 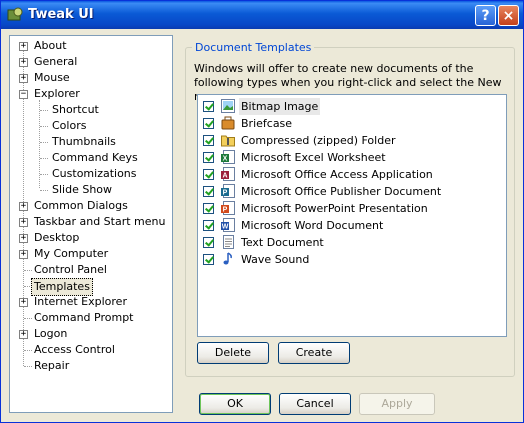 I want to click on wave-sound-icon, so click(x=227, y=258).